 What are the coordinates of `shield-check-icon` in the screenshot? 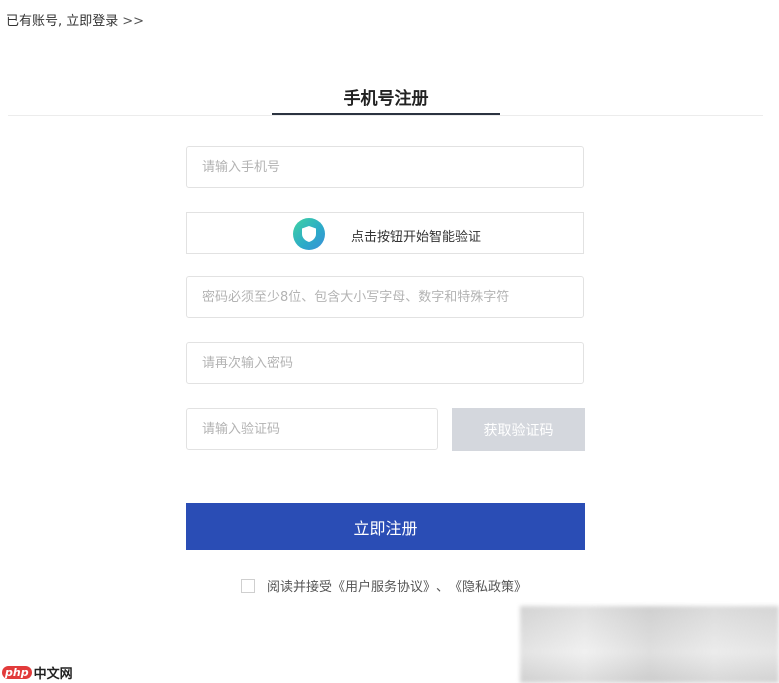 It's located at (309, 234).